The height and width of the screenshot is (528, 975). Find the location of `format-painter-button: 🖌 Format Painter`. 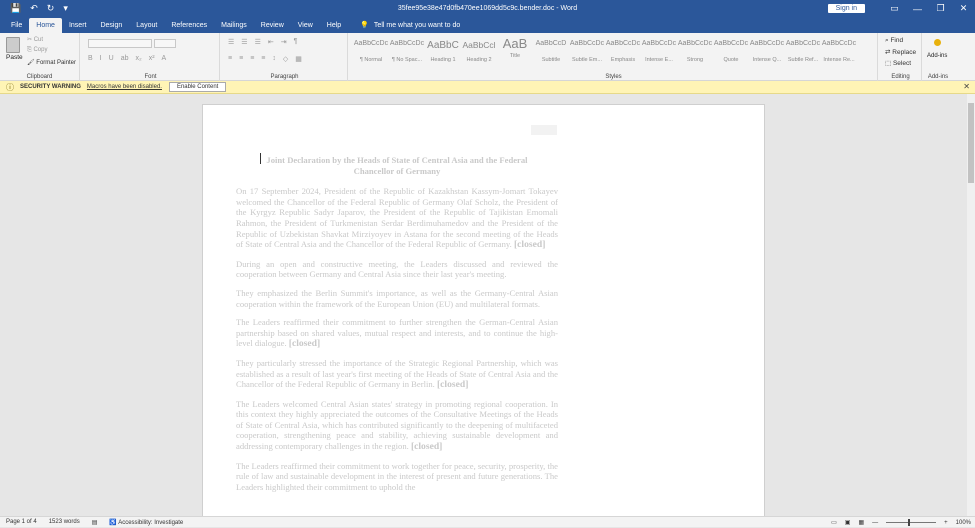

format-painter-button: 🖌 Format Painter is located at coordinates (51, 62).